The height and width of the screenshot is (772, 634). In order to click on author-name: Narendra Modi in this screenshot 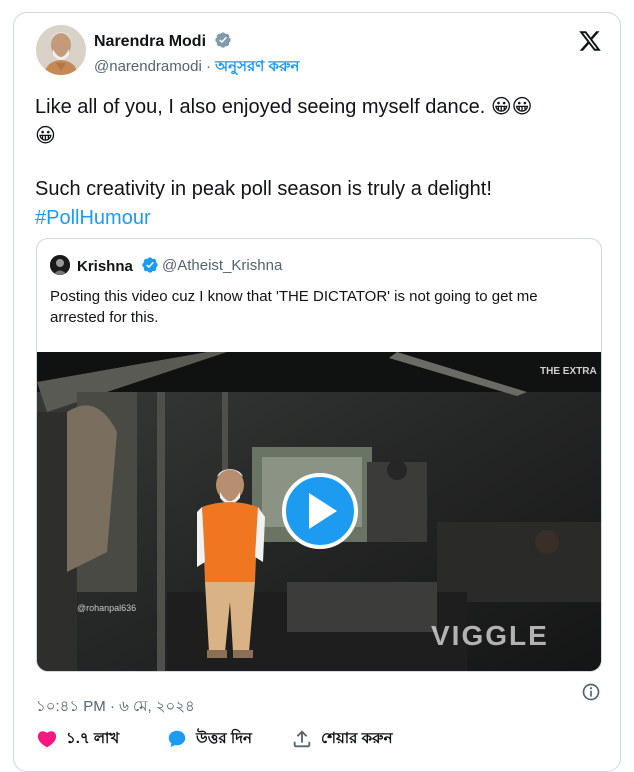, I will do `click(163, 41)`.